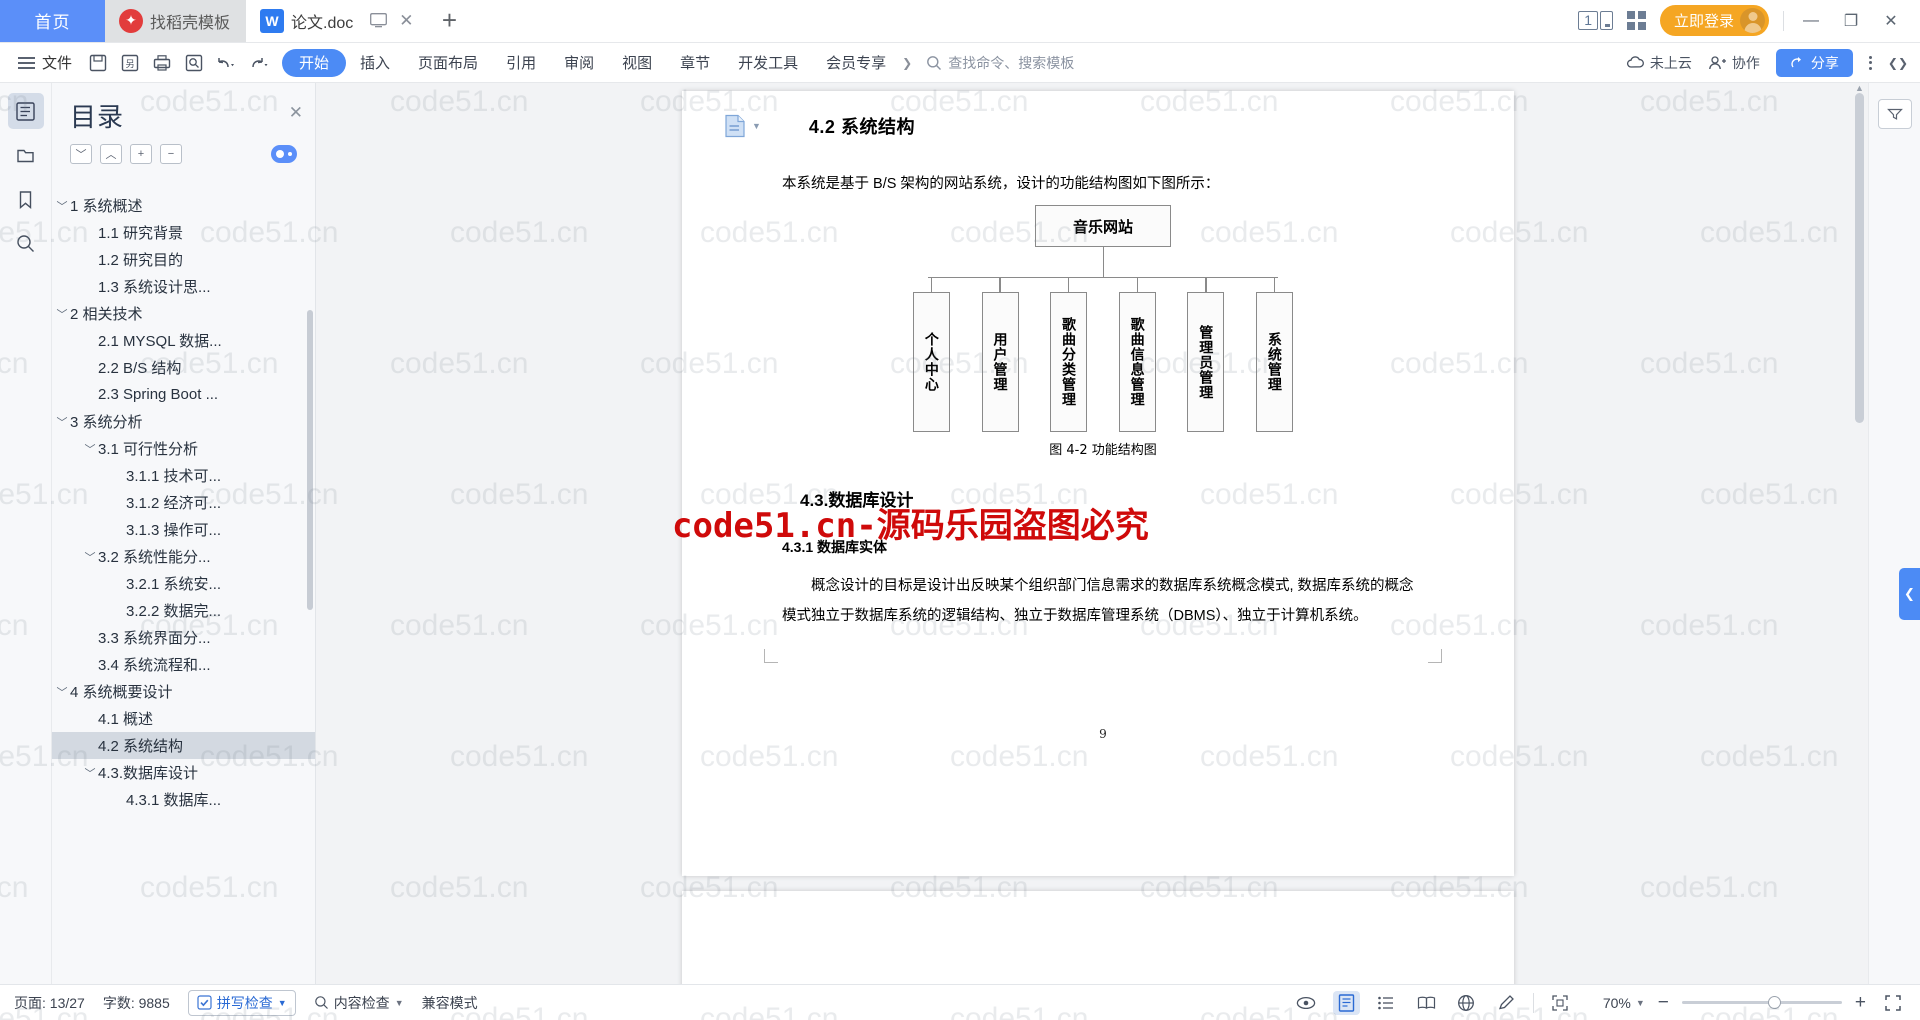 This screenshot has height=1020, width=1920. Describe the element at coordinates (1346, 1002) in the screenshot. I see `page-view-icon` at that location.